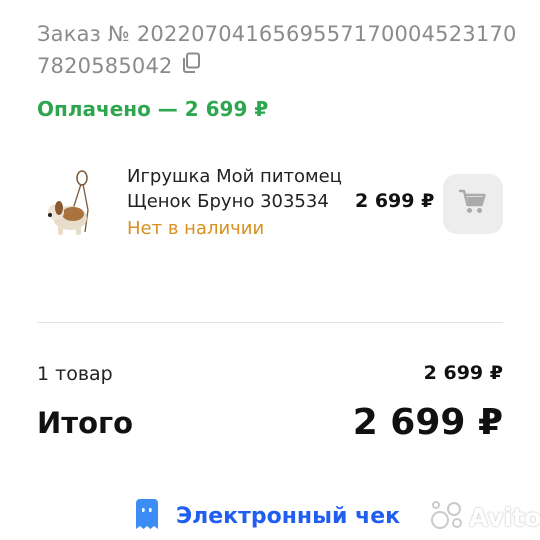 This screenshot has width=540, height=540. Describe the element at coordinates (270, 322) in the screenshot. I see `divider` at that location.